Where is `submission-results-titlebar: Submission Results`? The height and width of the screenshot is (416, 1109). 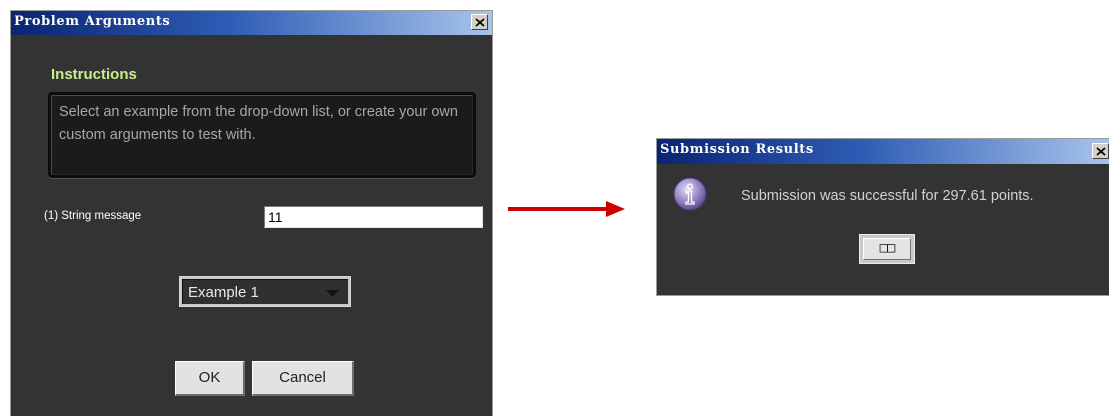
submission-results-titlebar: Submission Results is located at coordinates (883, 151).